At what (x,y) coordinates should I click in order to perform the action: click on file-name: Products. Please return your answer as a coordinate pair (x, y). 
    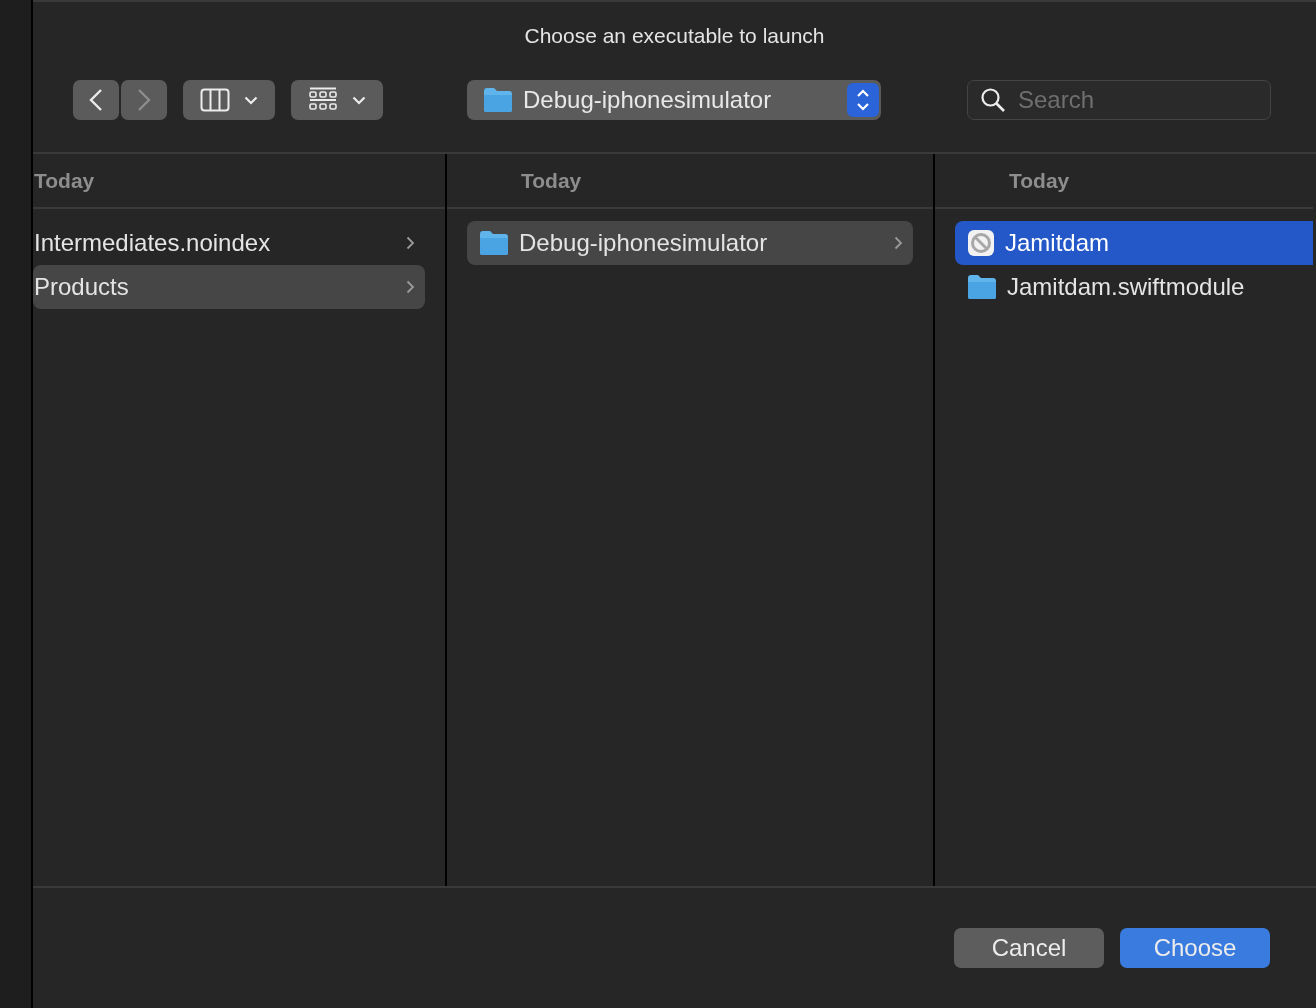
    Looking at the image, I should click on (82, 287).